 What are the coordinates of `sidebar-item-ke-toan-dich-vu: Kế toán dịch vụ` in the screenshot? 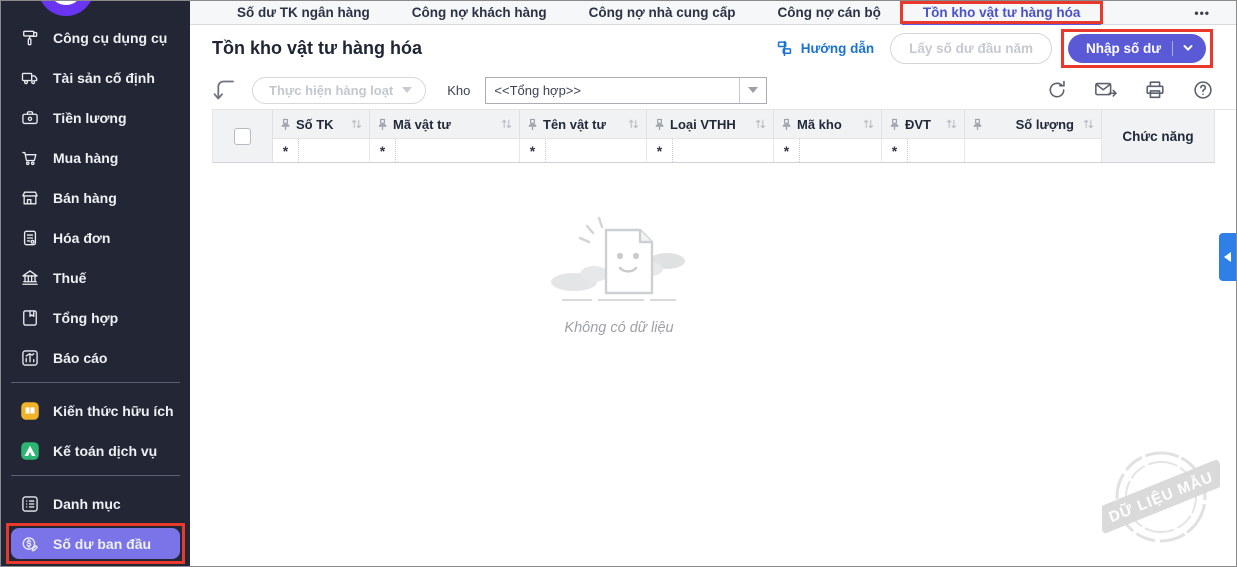 It's located at (95, 450).